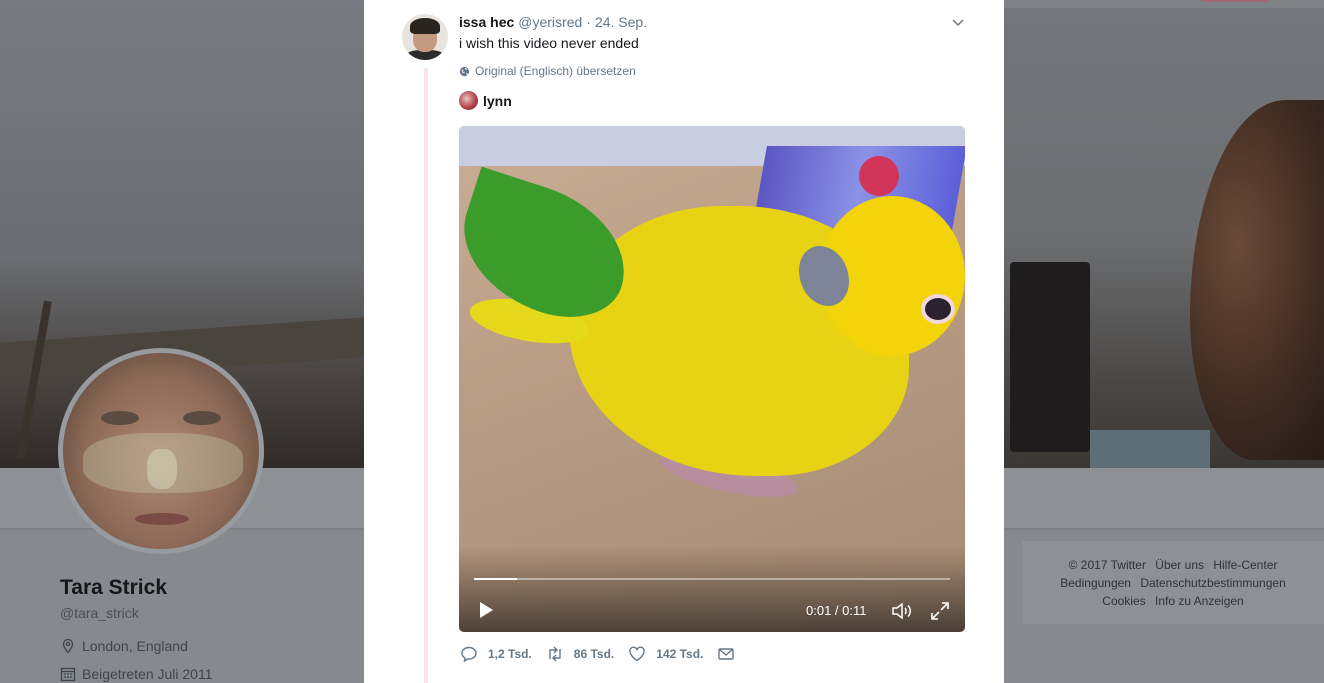 The width and height of the screenshot is (1324, 683). What do you see at coordinates (469, 654) in the screenshot?
I see `reply-icon` at bounding box center [469, 654].